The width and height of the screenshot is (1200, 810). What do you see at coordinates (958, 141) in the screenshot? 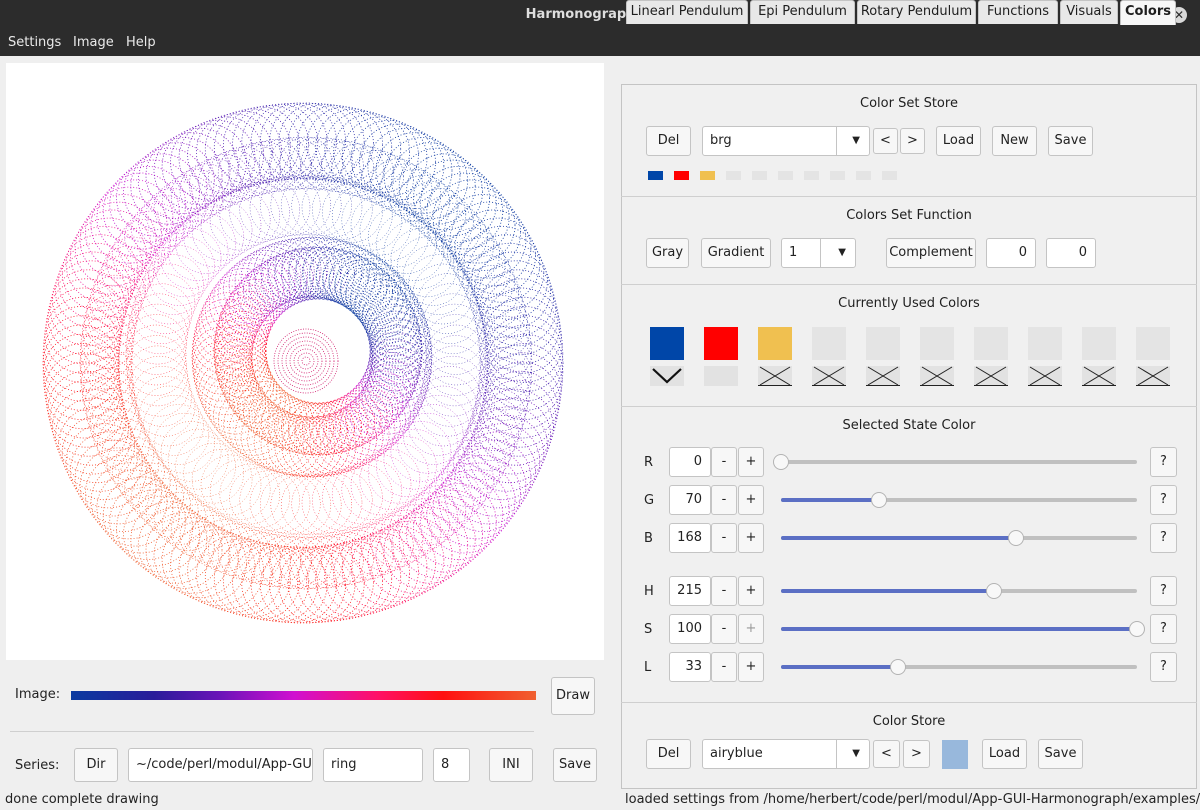
I see `color-set-load-button: Load` at bounding box center [958, 141].